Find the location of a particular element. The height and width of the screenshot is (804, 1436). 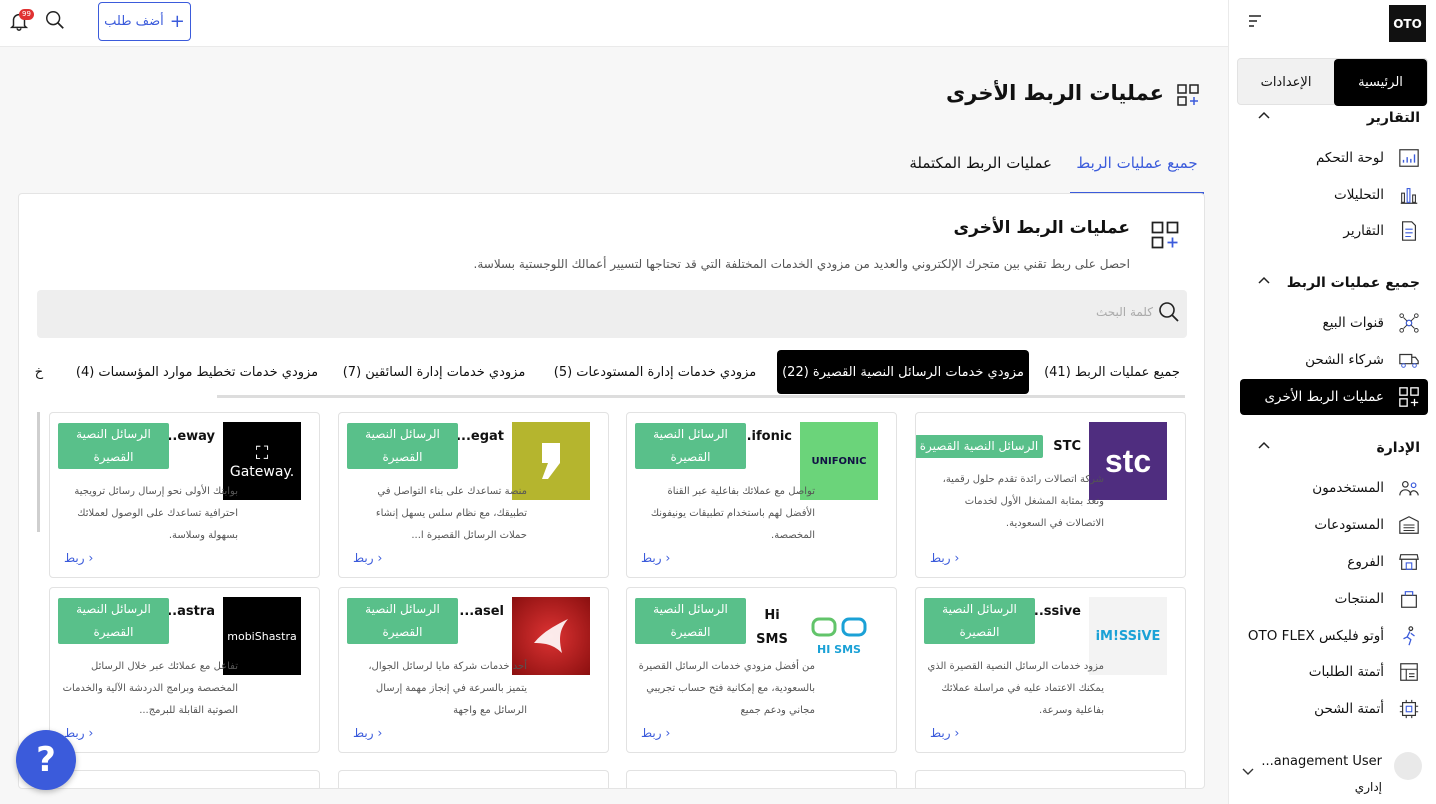

mode-switch: الرئيسية الإعدادات is located at coordinates (1332, 82).